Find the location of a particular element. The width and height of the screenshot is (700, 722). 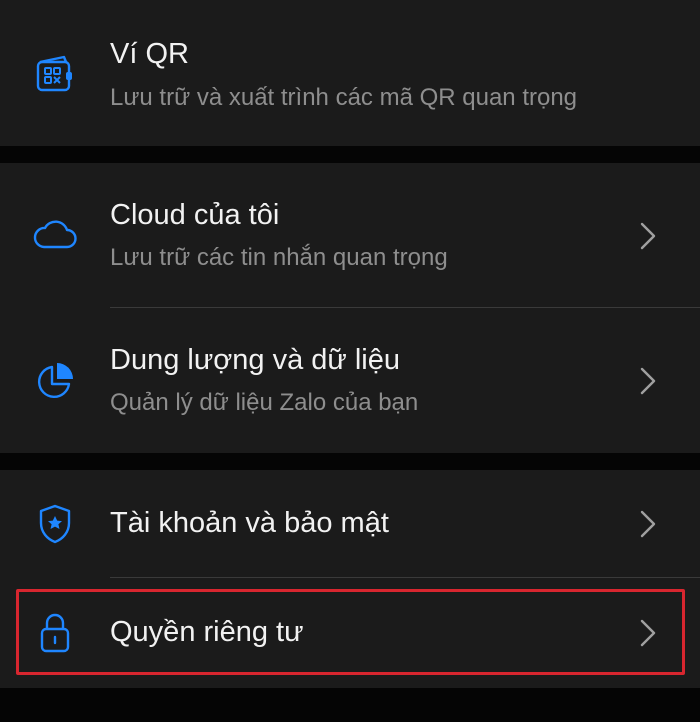

cloud-icon is located at coordinates (55, 236).